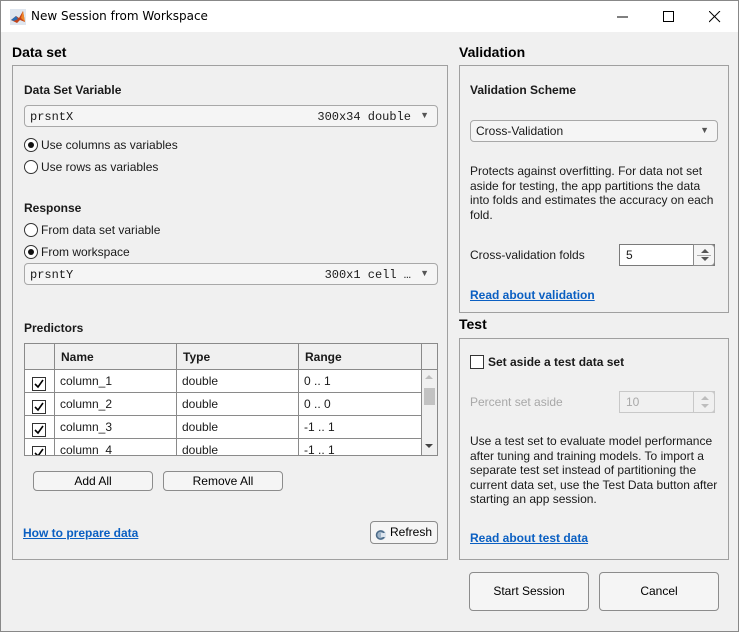 The image size is (739, 632). I want to click on row-range: -1 .. 1, so click(360, 447).